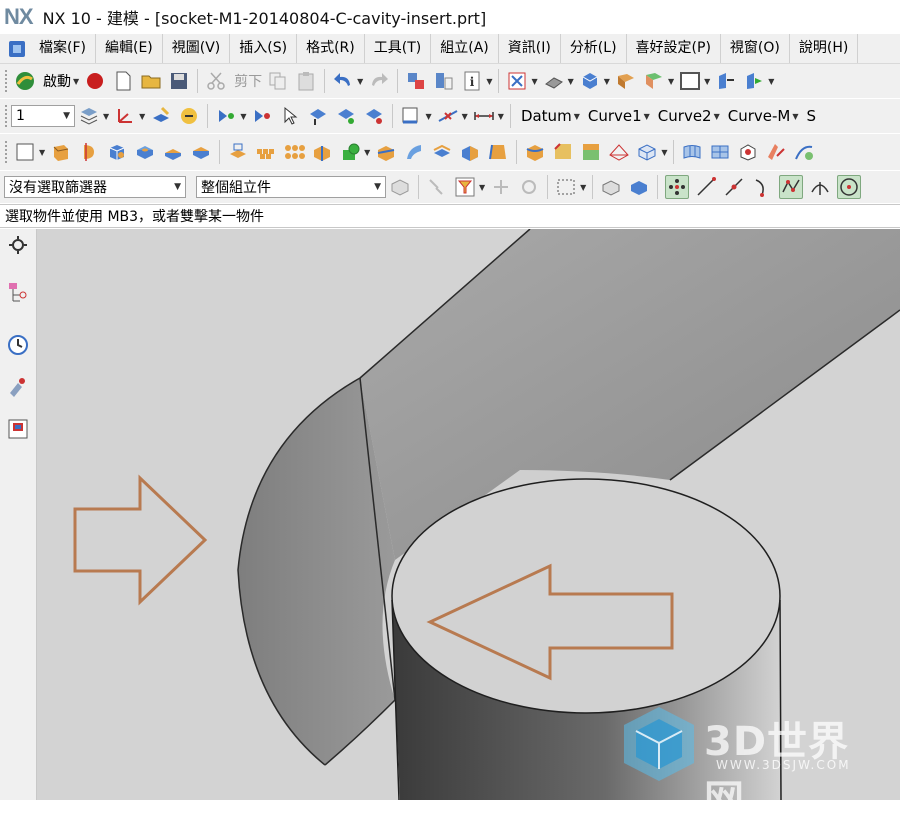 This screenshot has width=900, height=825. Describe the element at coordinates (647, 116) in the screenshot. I see `curve1-dropdown-icon: ▼` at that location.